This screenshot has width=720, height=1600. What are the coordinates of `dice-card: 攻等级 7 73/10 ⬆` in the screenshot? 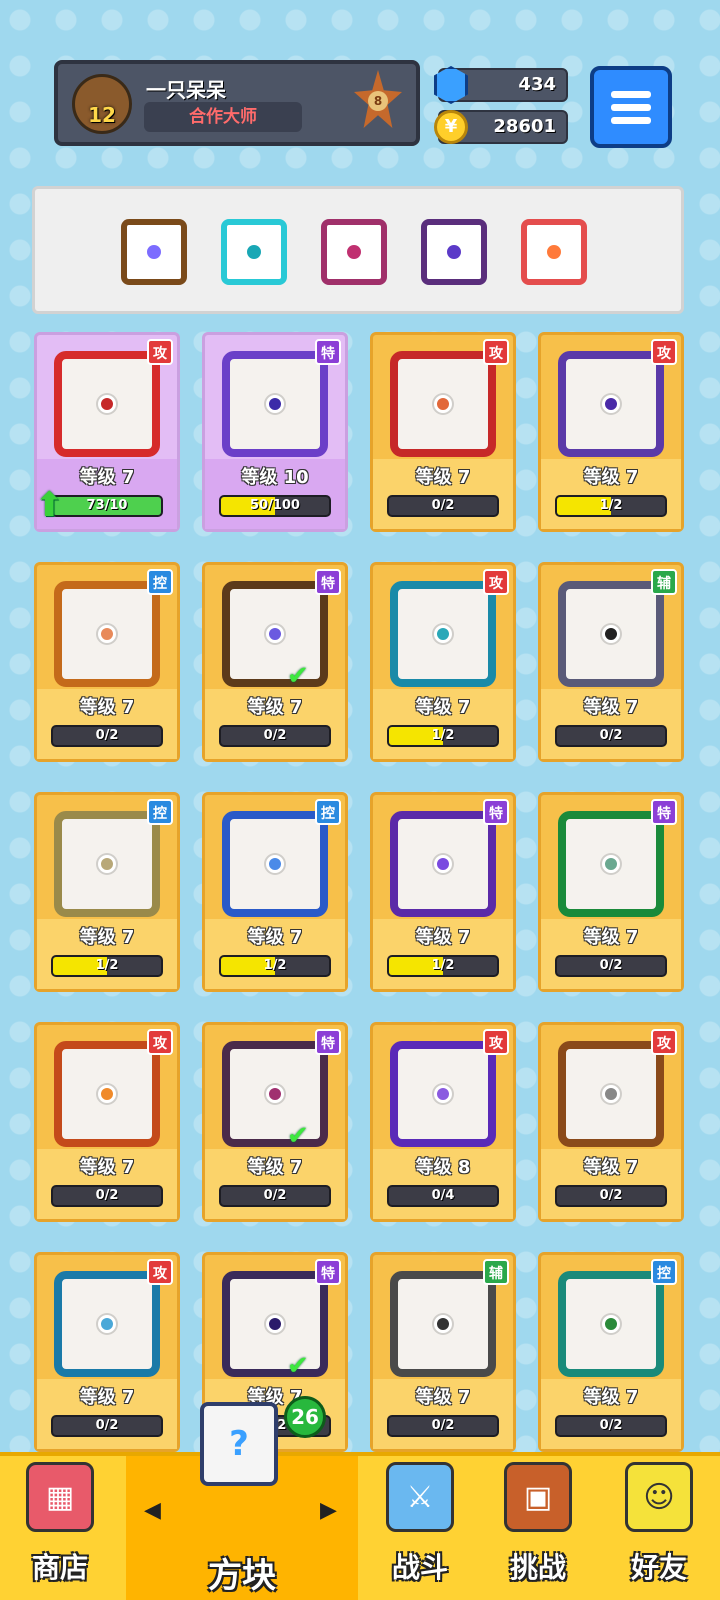 It's located at (107, 432).